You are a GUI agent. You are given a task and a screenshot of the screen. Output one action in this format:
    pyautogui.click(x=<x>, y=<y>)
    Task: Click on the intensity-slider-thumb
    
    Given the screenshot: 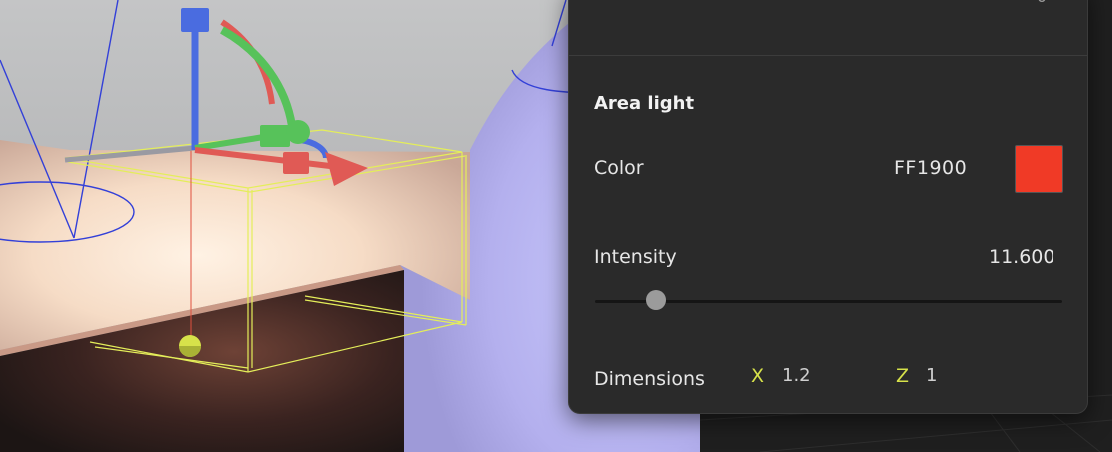 What is the action you would take?
    pyautogui.click(x=655, y=300)
    